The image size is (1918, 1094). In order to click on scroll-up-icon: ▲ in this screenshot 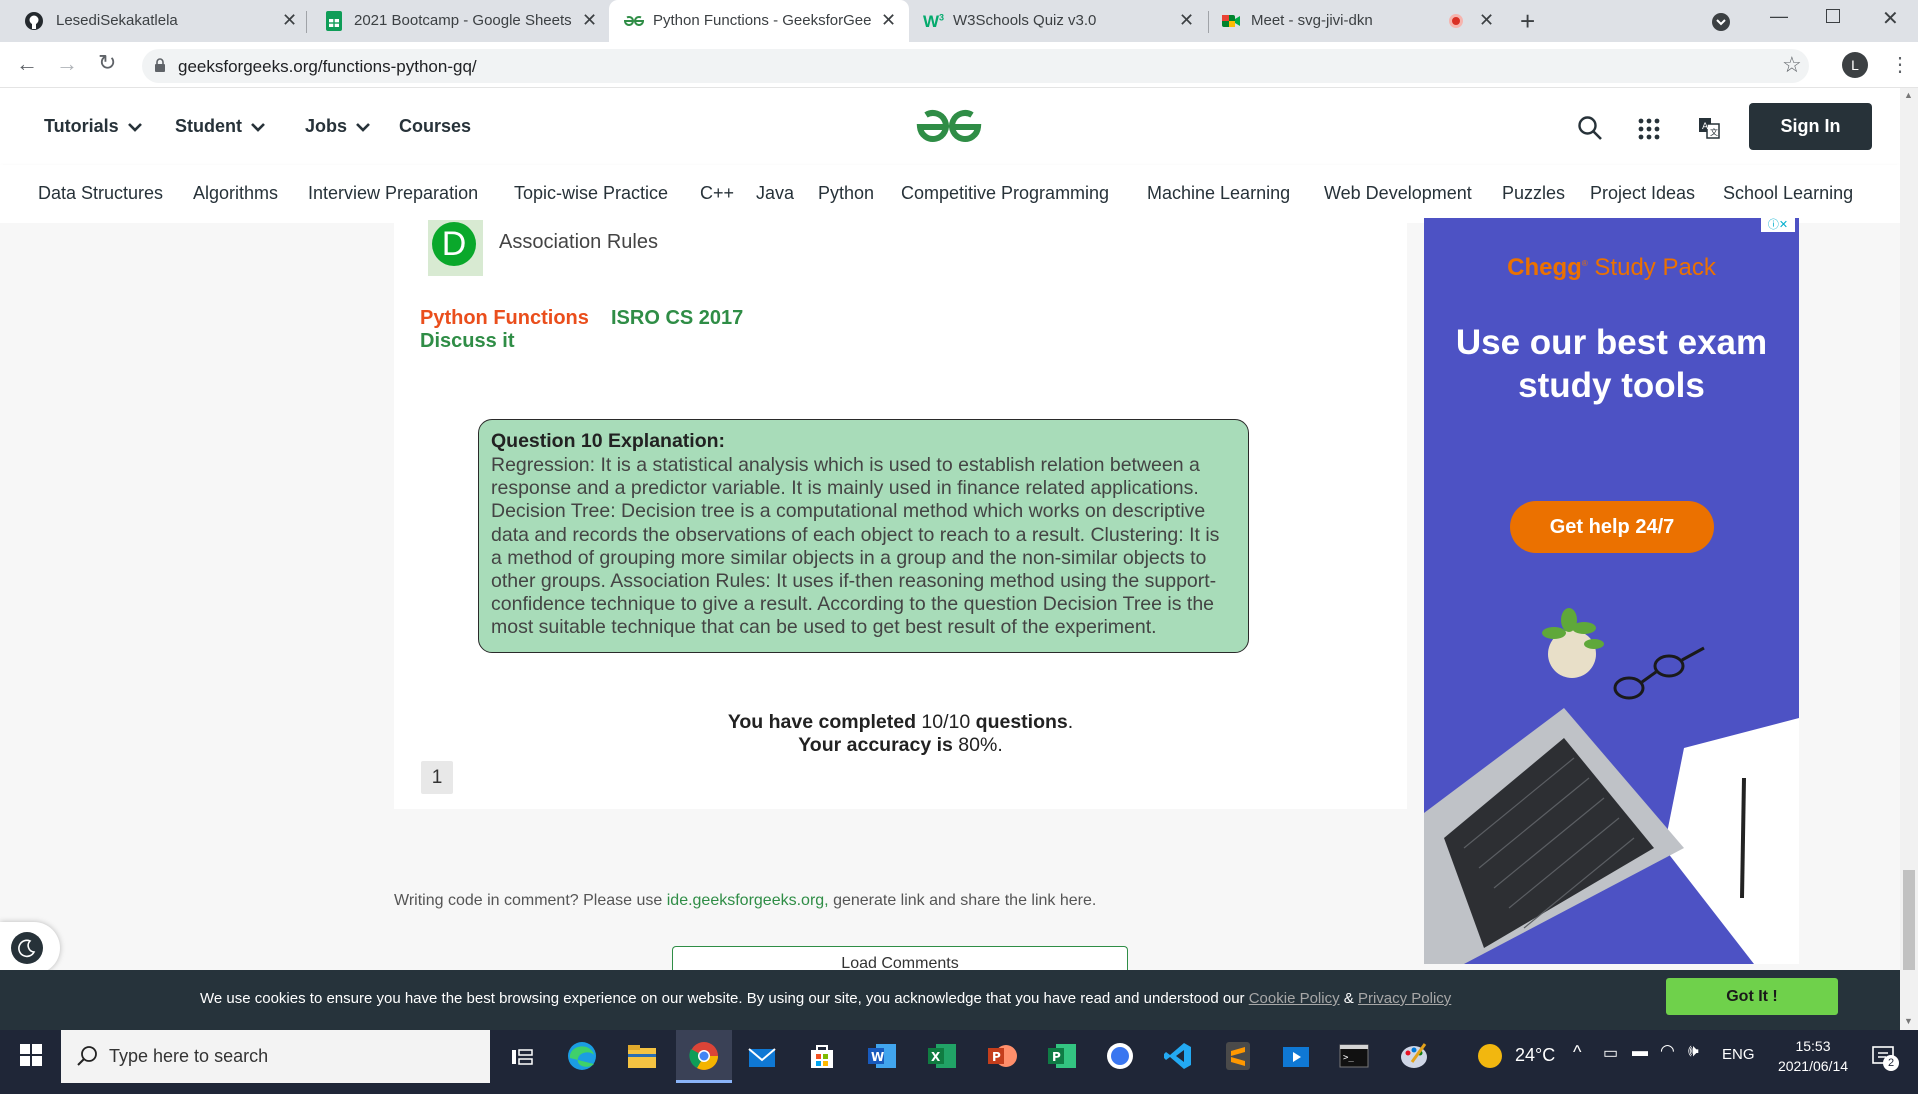, I will do `click(1908, 95)`.